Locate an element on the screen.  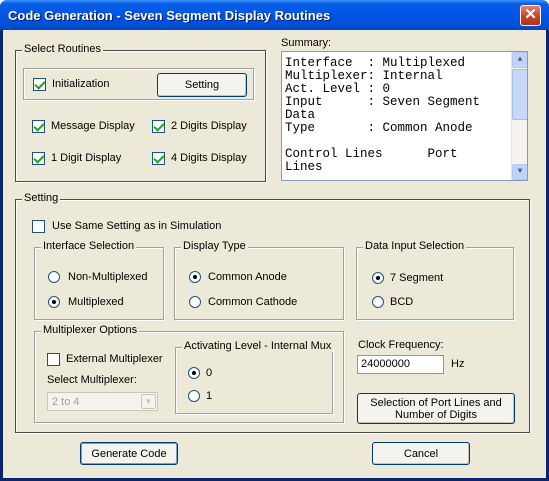
combo-dropdown-button: ▼ is located at coordinates (148, 401).